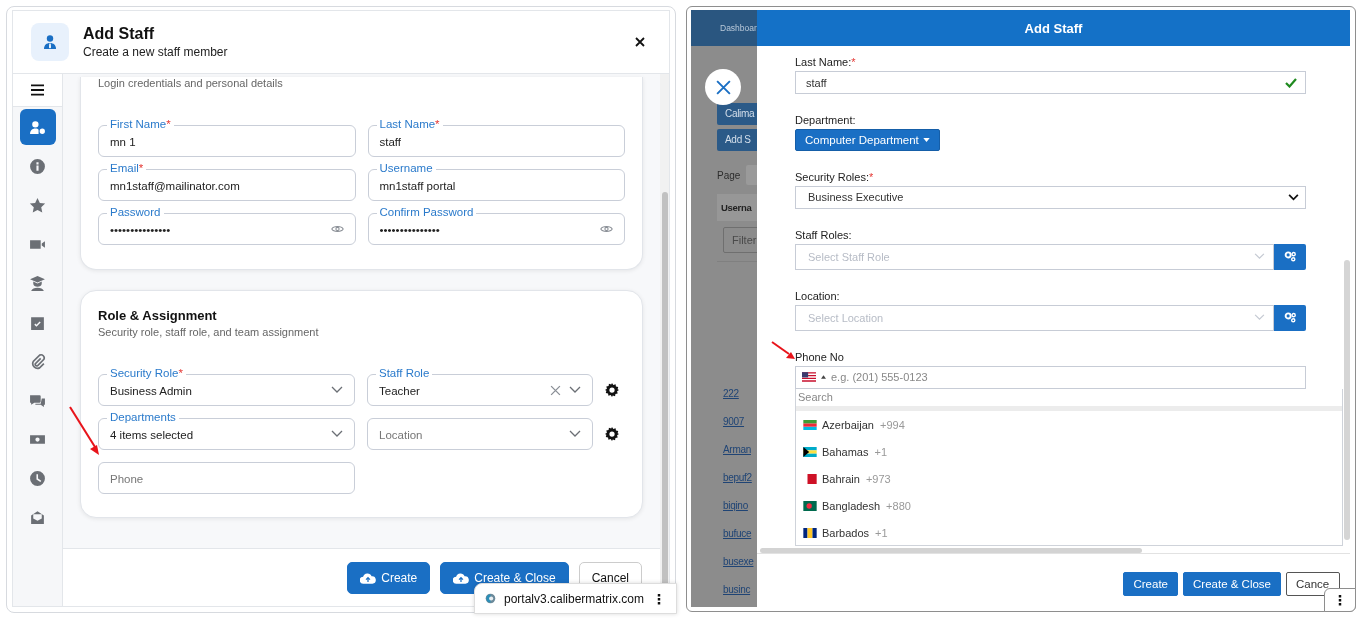  What do you see at coordinates (818, 295) in the screenshot?
I see `field-label: Location:` at bounding box center [818, 295].